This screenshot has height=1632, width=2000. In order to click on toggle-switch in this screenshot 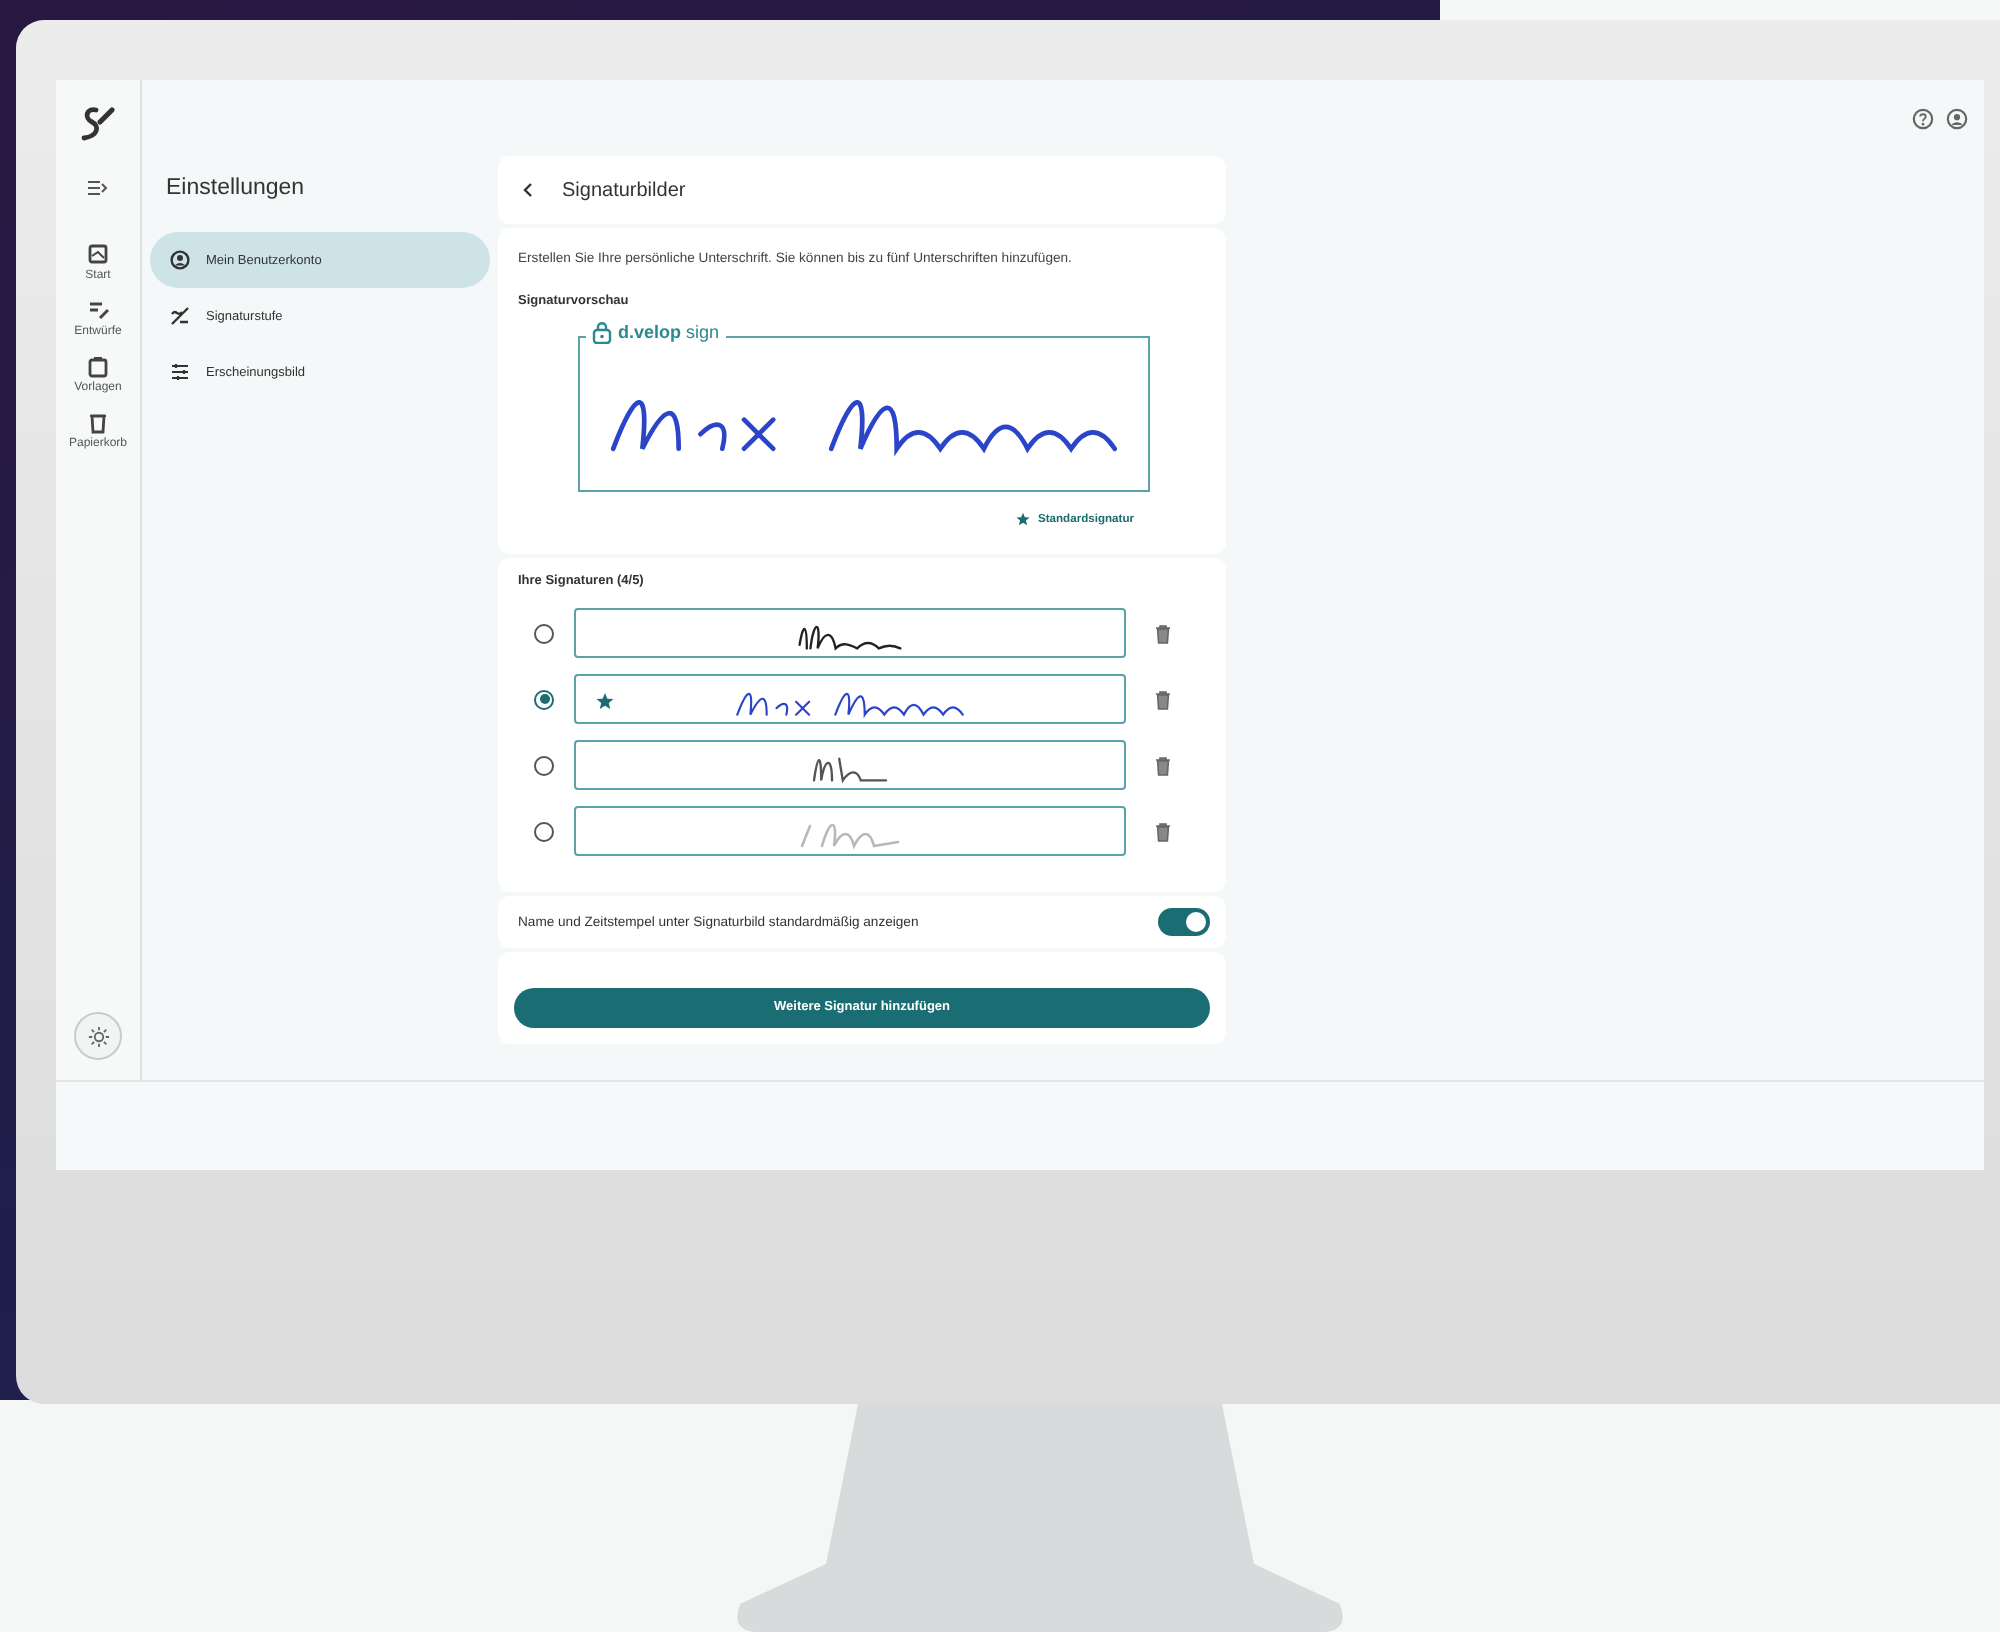, I will do `click(1184, 922)`.